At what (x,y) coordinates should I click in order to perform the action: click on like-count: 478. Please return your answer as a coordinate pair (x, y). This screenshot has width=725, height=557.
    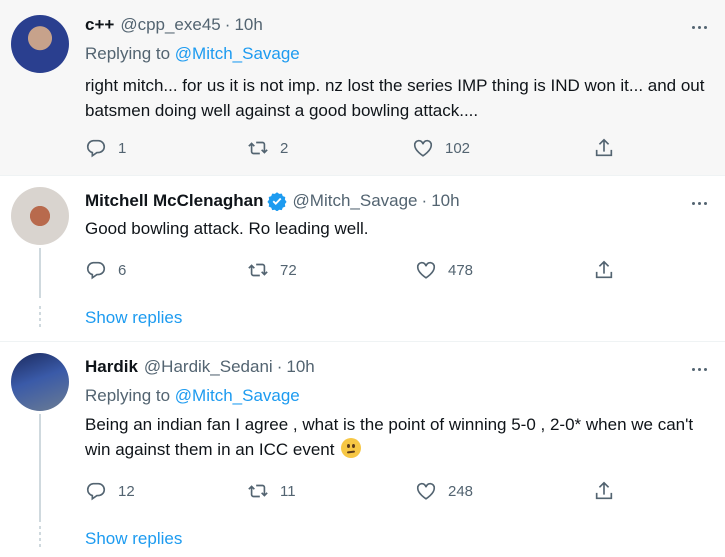
    Looking at the image, I should click on (461, 270).